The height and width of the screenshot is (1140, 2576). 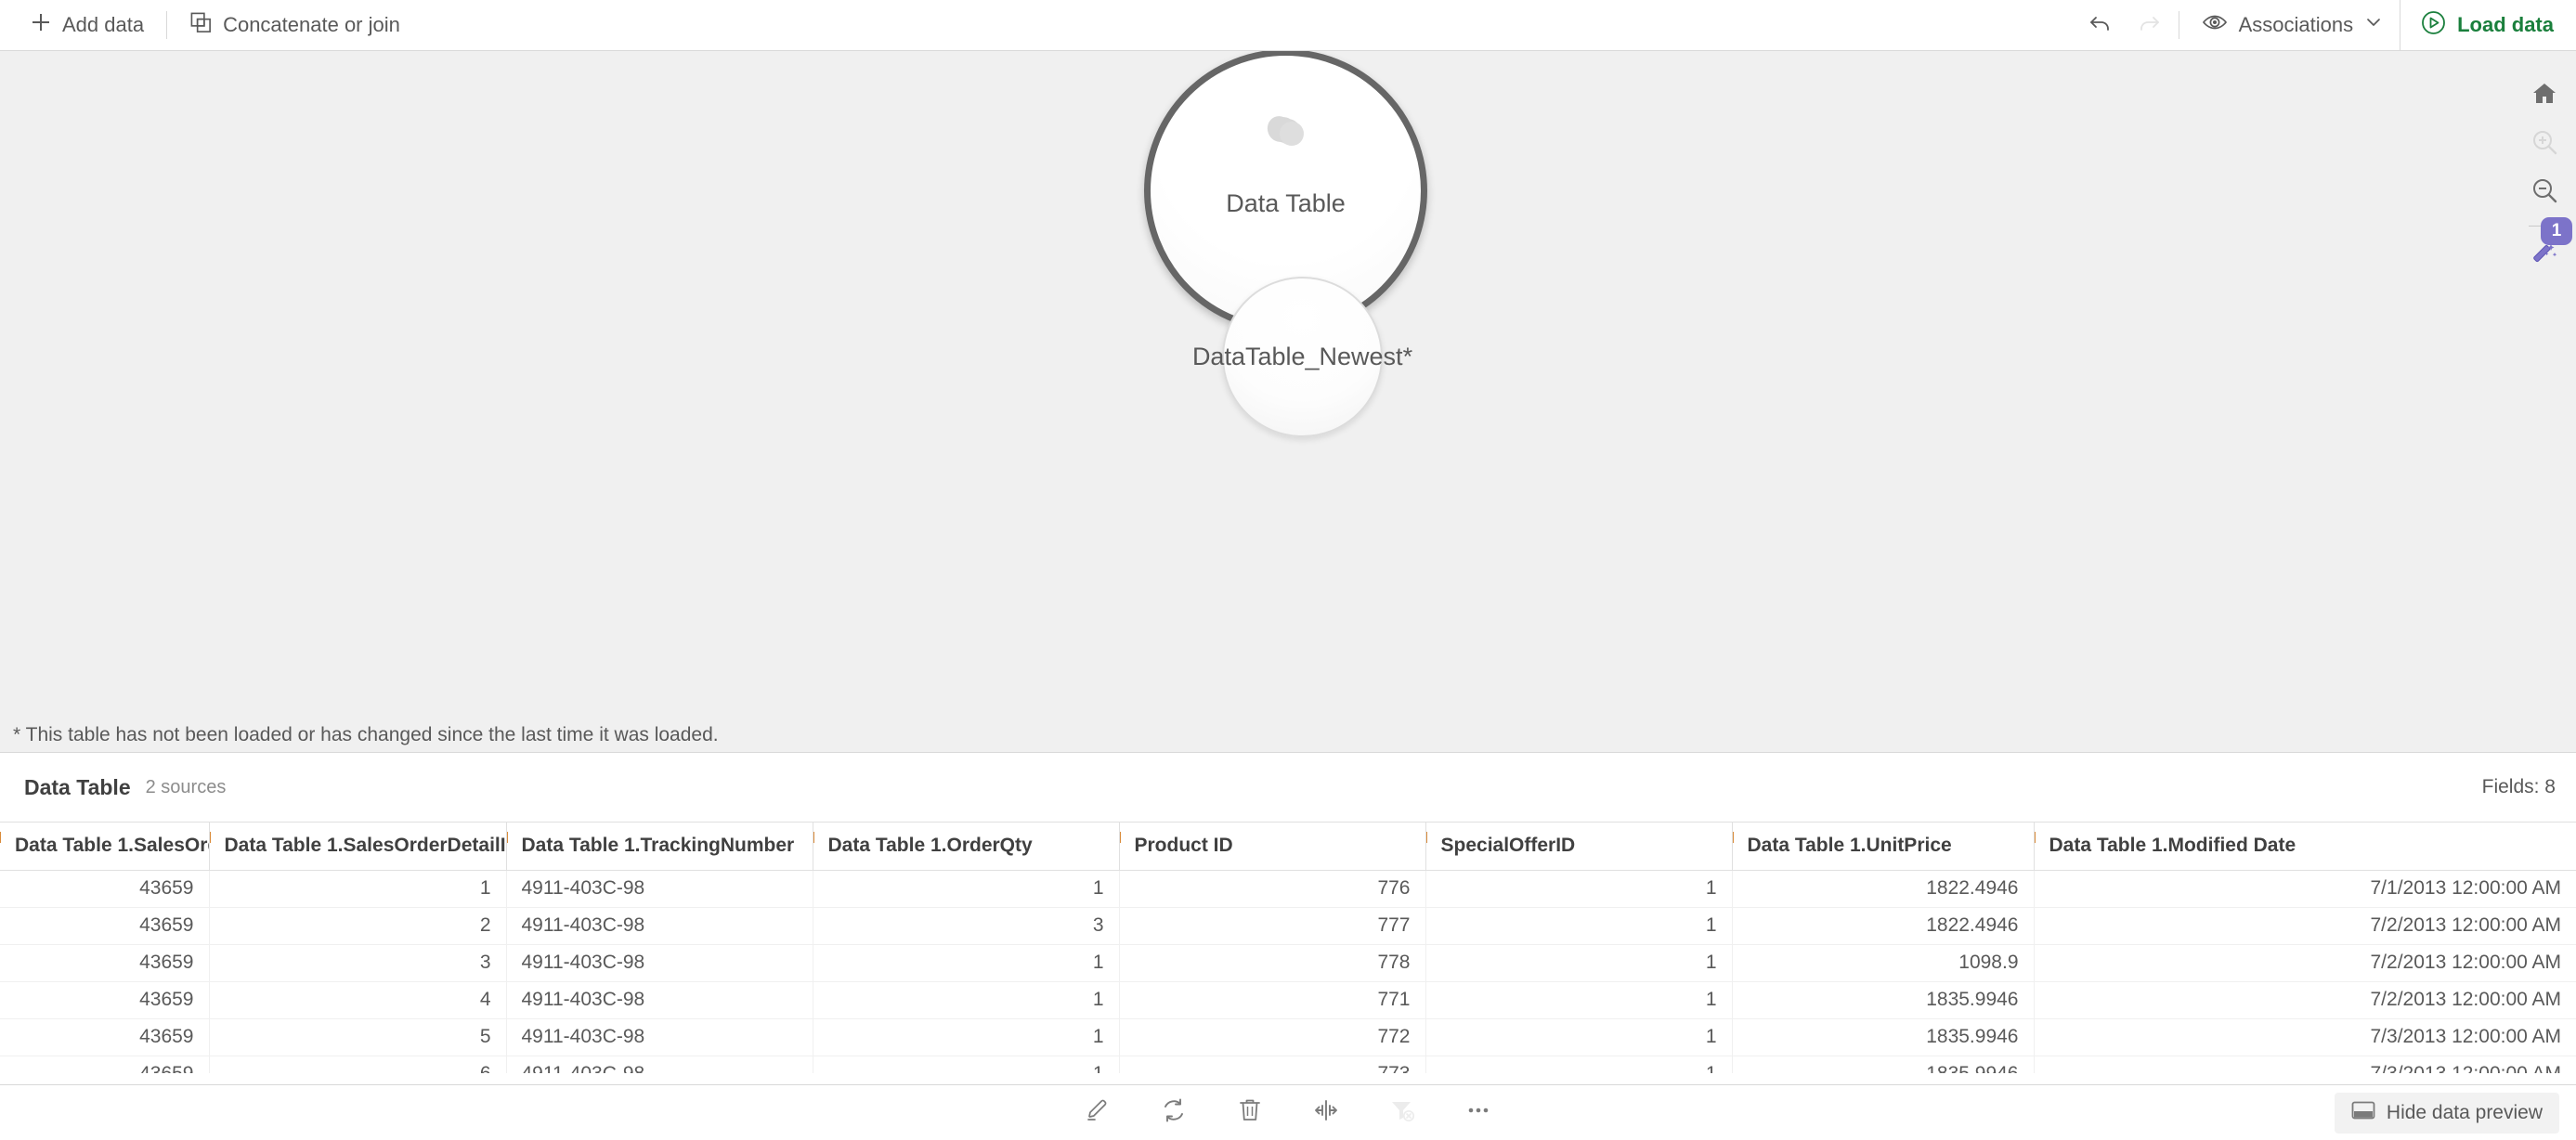 I want to click on column-header-salesorderdetailid: Data Table 1.SalesOrderDetailID, so click(x=357, y=847).